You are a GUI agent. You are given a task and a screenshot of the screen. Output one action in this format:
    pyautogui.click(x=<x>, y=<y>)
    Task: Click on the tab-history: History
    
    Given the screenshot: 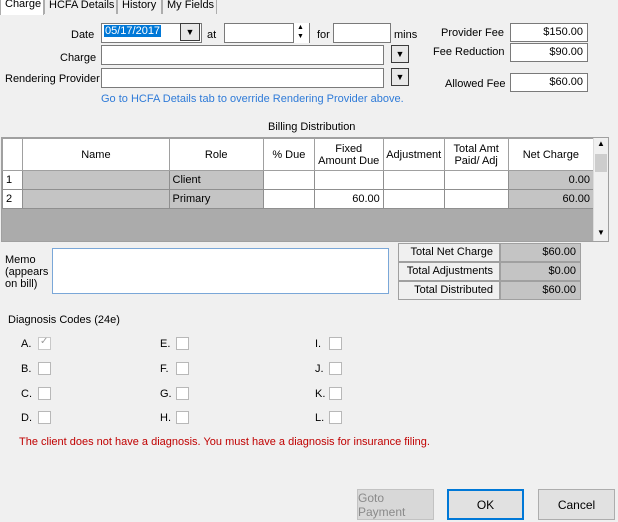 What is the action you would take?
    pyautogui.click(x=139, y=7)
    